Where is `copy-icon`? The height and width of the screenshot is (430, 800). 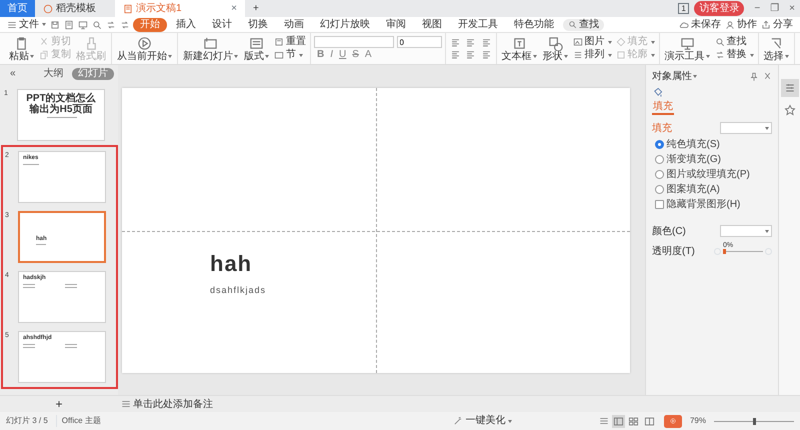
copy-icon is located at coordinates (44, 55).